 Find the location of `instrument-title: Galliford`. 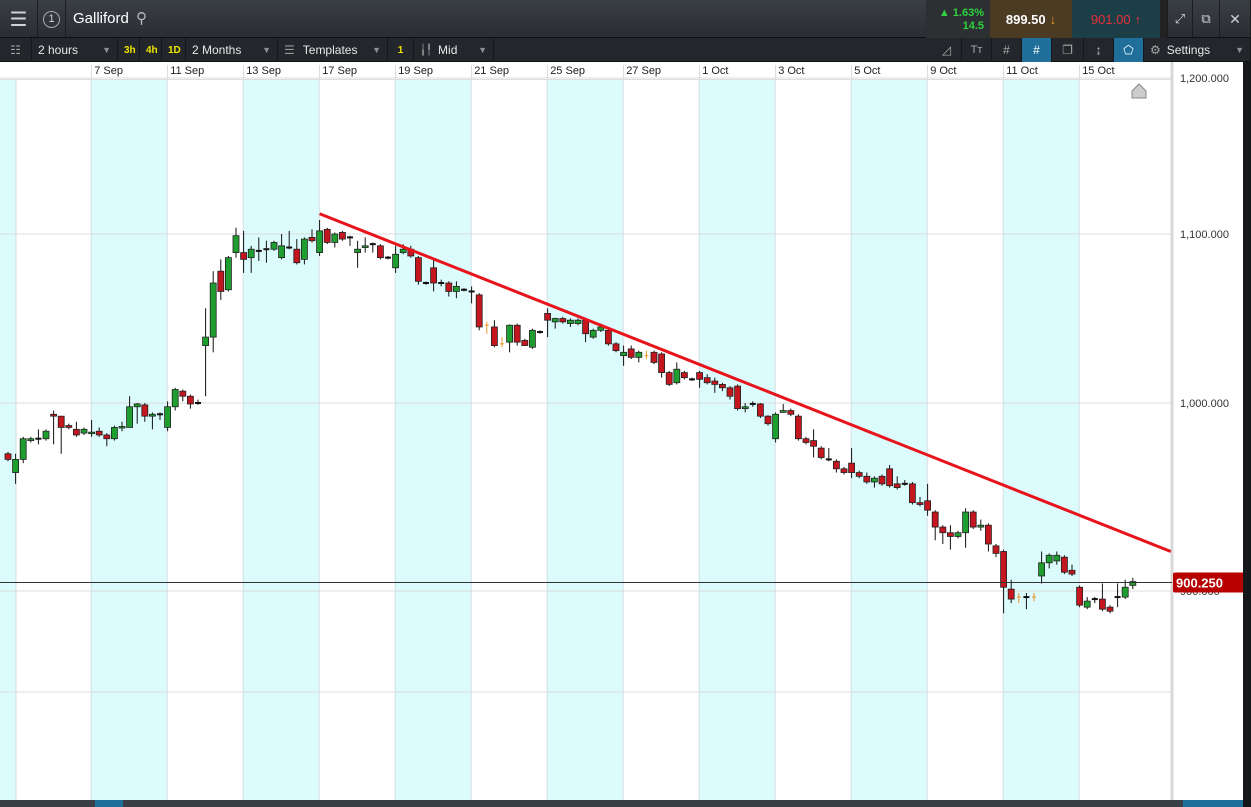

instrument-title: Galliford is located at coordinates (101, 18).